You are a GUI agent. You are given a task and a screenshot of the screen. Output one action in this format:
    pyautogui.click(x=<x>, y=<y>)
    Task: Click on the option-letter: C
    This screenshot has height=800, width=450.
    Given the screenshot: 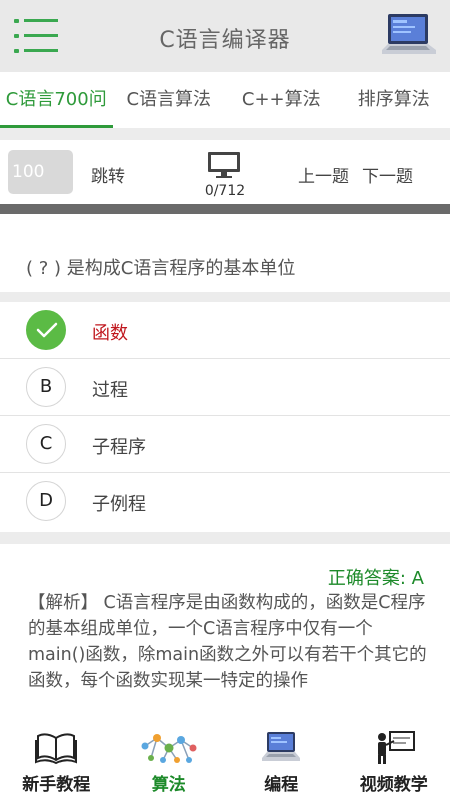 What is the action you would take?
    pyautogui.click(x=46, y=444)
    